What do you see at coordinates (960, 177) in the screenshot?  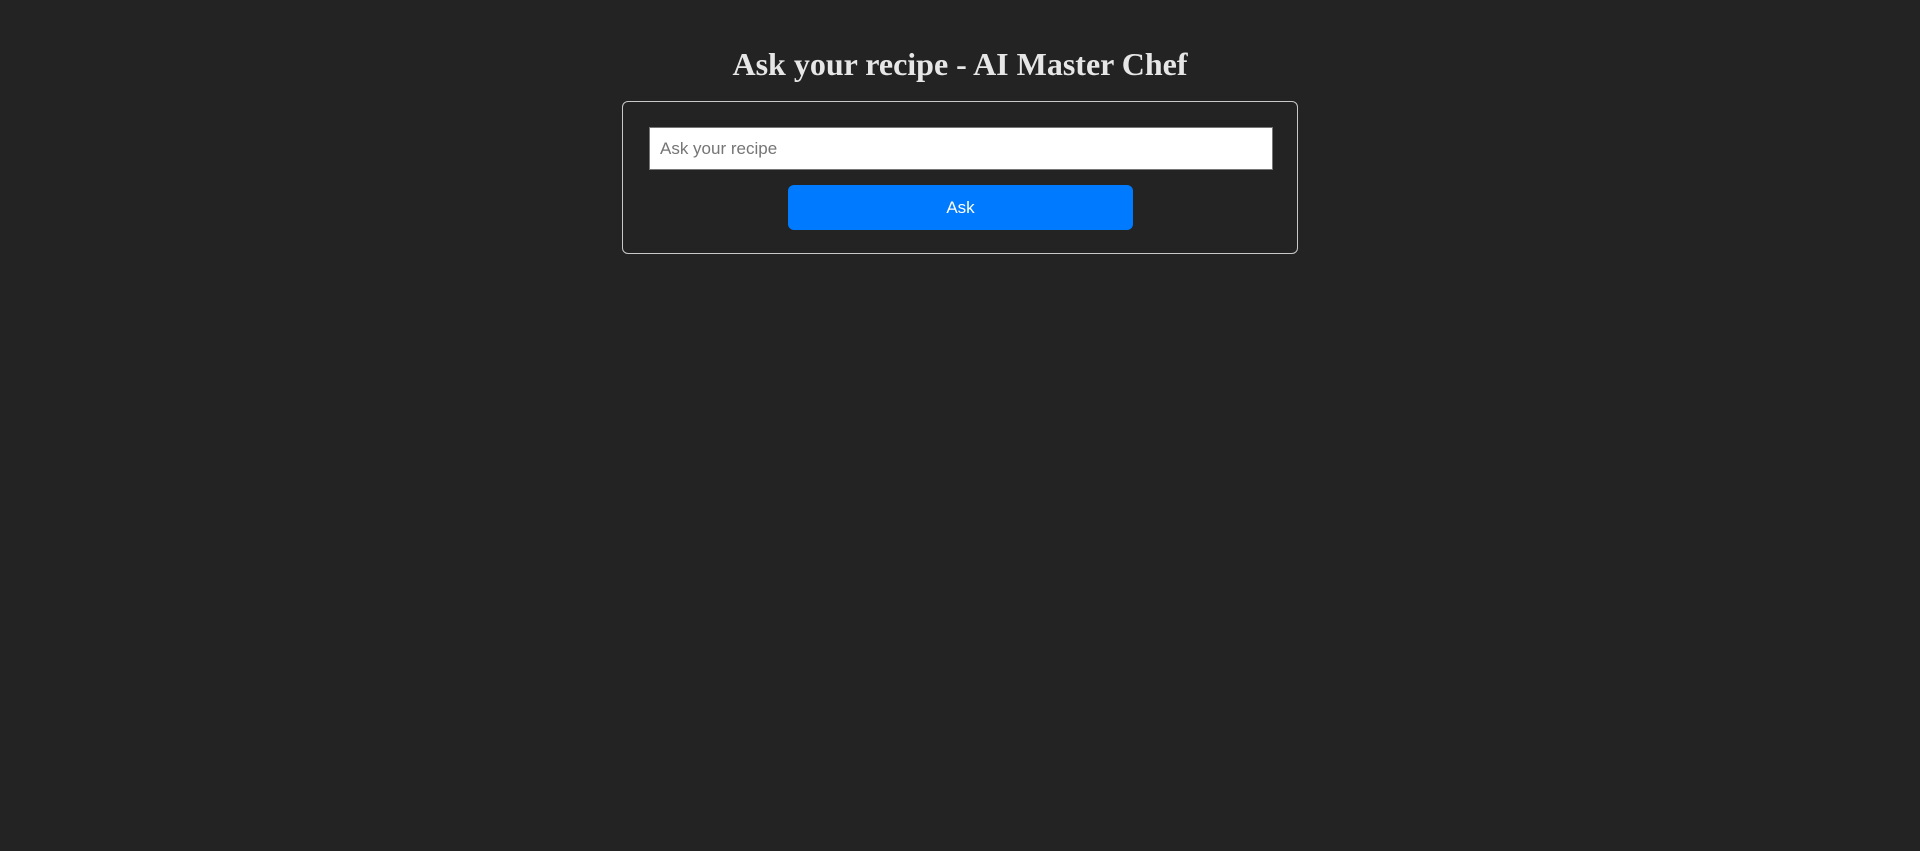 I see `recipe-form-card: Ask` at bounding box center [960, 177].